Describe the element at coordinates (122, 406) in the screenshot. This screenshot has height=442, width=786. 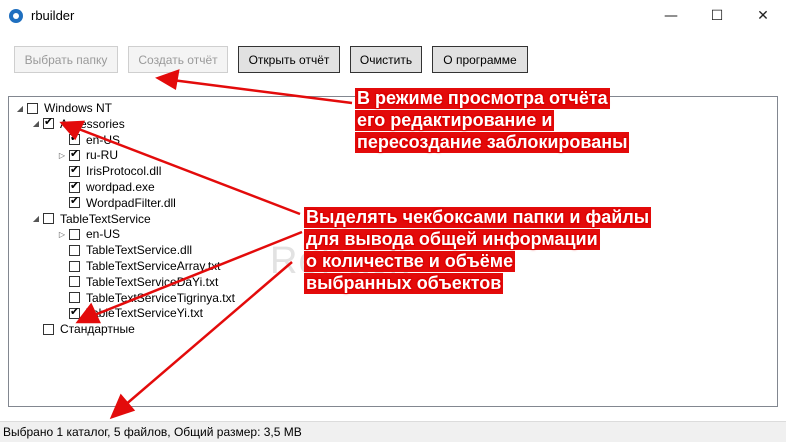
I see `arrow-head-status` at that location.